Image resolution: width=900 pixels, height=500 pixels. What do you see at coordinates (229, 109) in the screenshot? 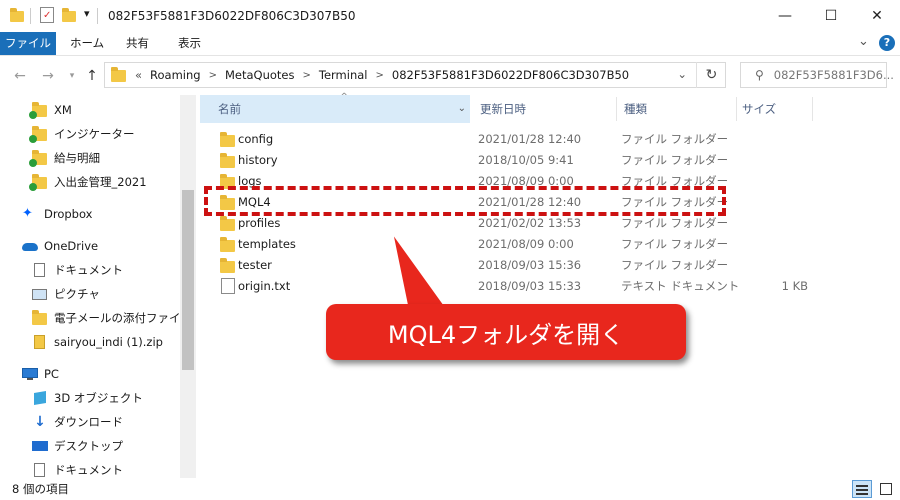
I see `column-header-label: 名前` at bounding box center [229, 109].